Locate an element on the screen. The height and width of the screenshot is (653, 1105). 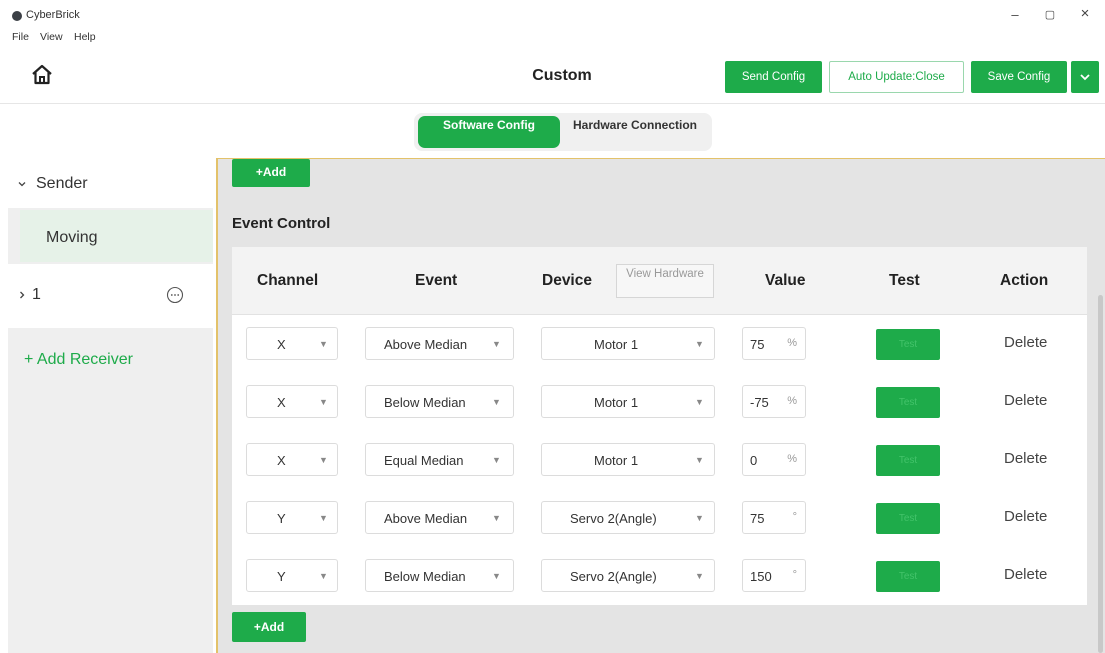
minimize-button: – is located at coordinates (1015, 14).